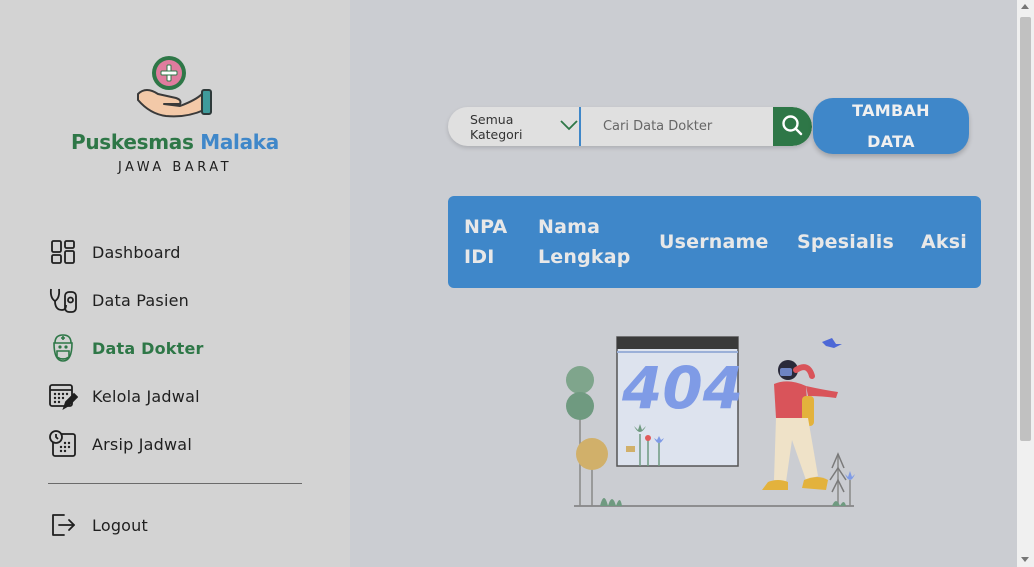 The width and height of the screenshot is (1034, 567). Describe the element at coordinates (1025, 229) in the screenshot. I see `scroll-thumb` at that location.